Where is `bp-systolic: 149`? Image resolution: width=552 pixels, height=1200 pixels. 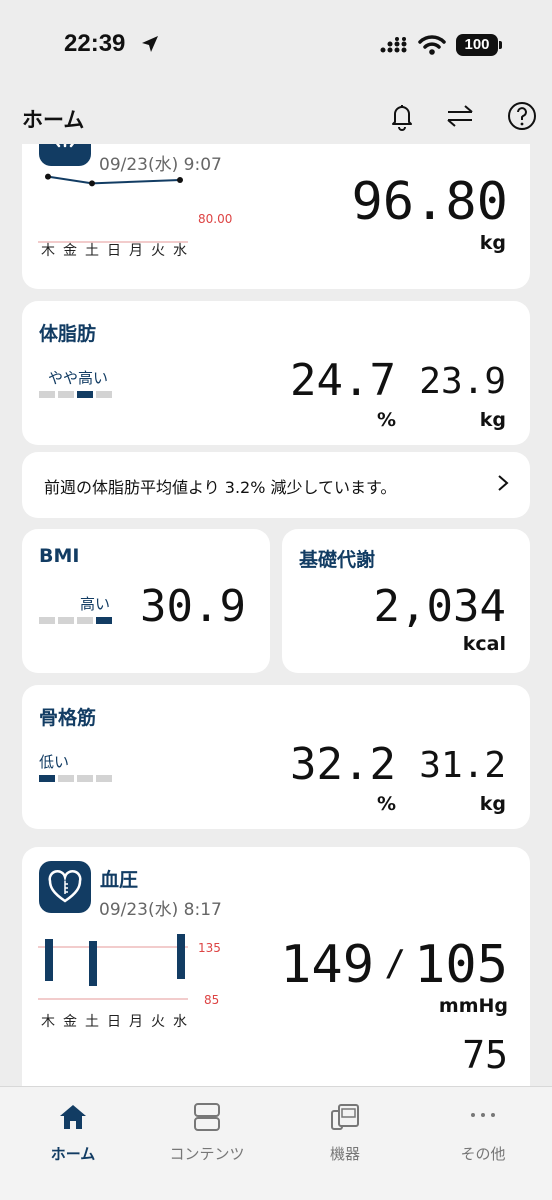
bp-systolic: 149 is located at coordinates (327, 965).